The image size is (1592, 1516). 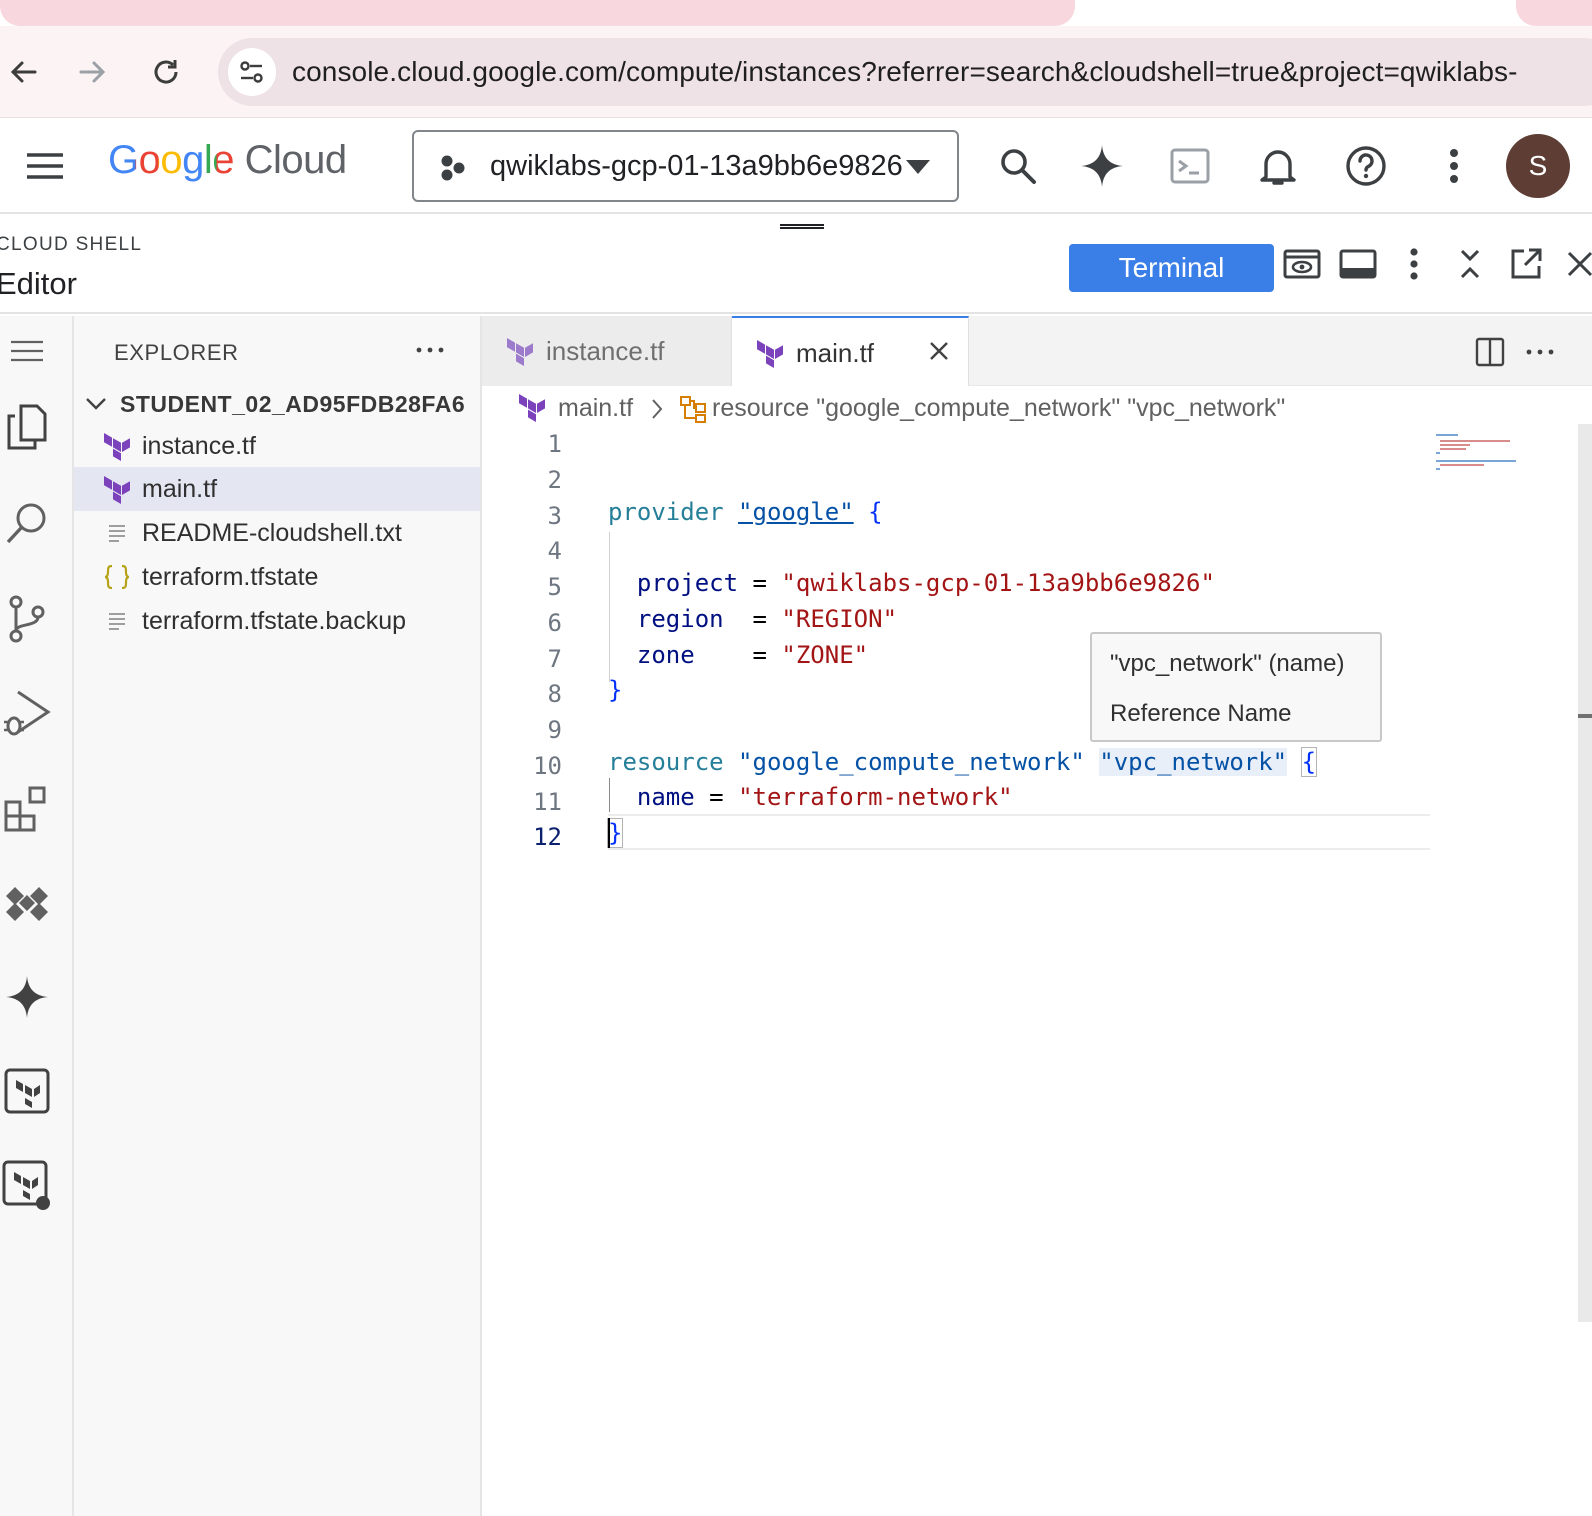 What do you see at coordinates (27, 903) in the screenshot?
I see `cloud-code-icon` at bounding box center [27, 903].